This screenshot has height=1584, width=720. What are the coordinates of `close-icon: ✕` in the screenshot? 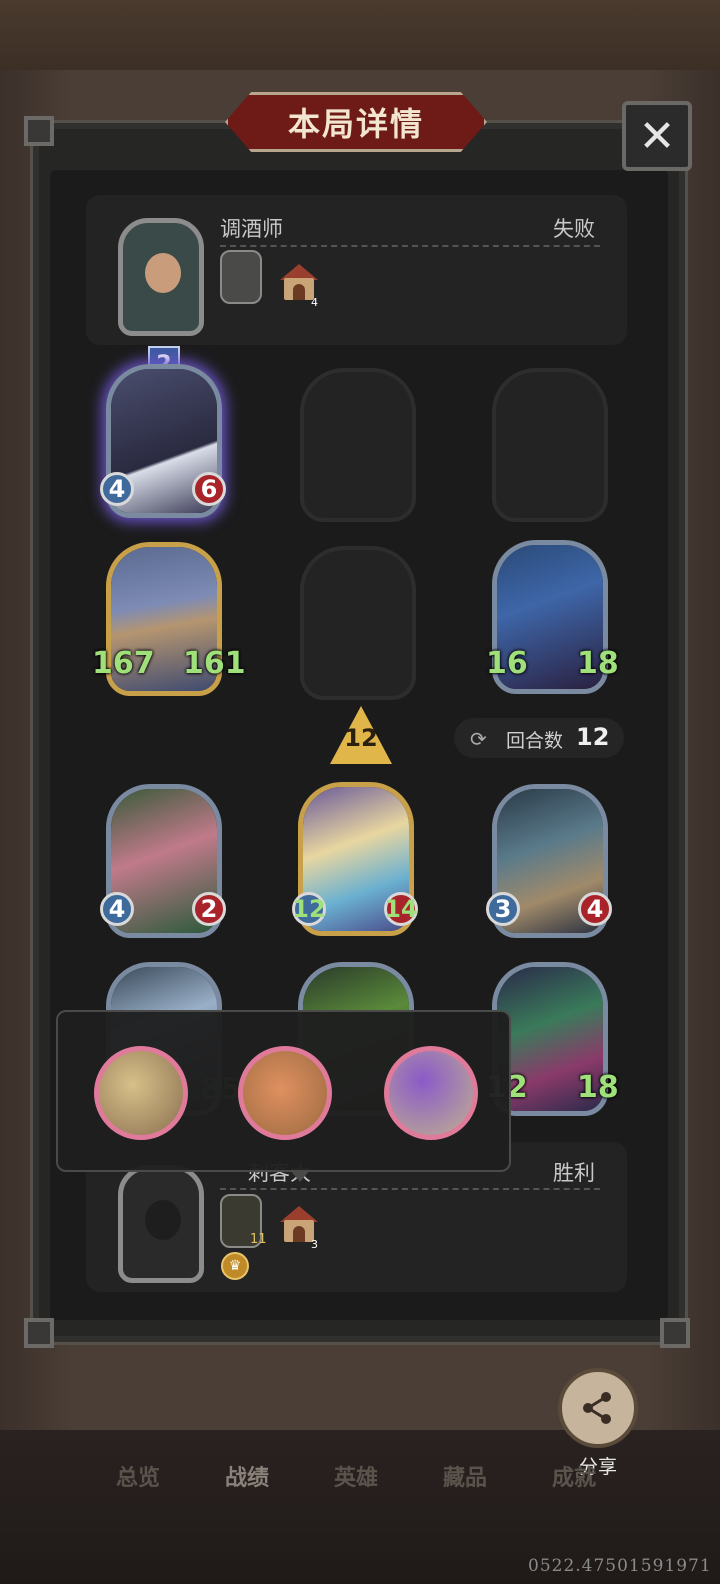 It's located at (657, 136).